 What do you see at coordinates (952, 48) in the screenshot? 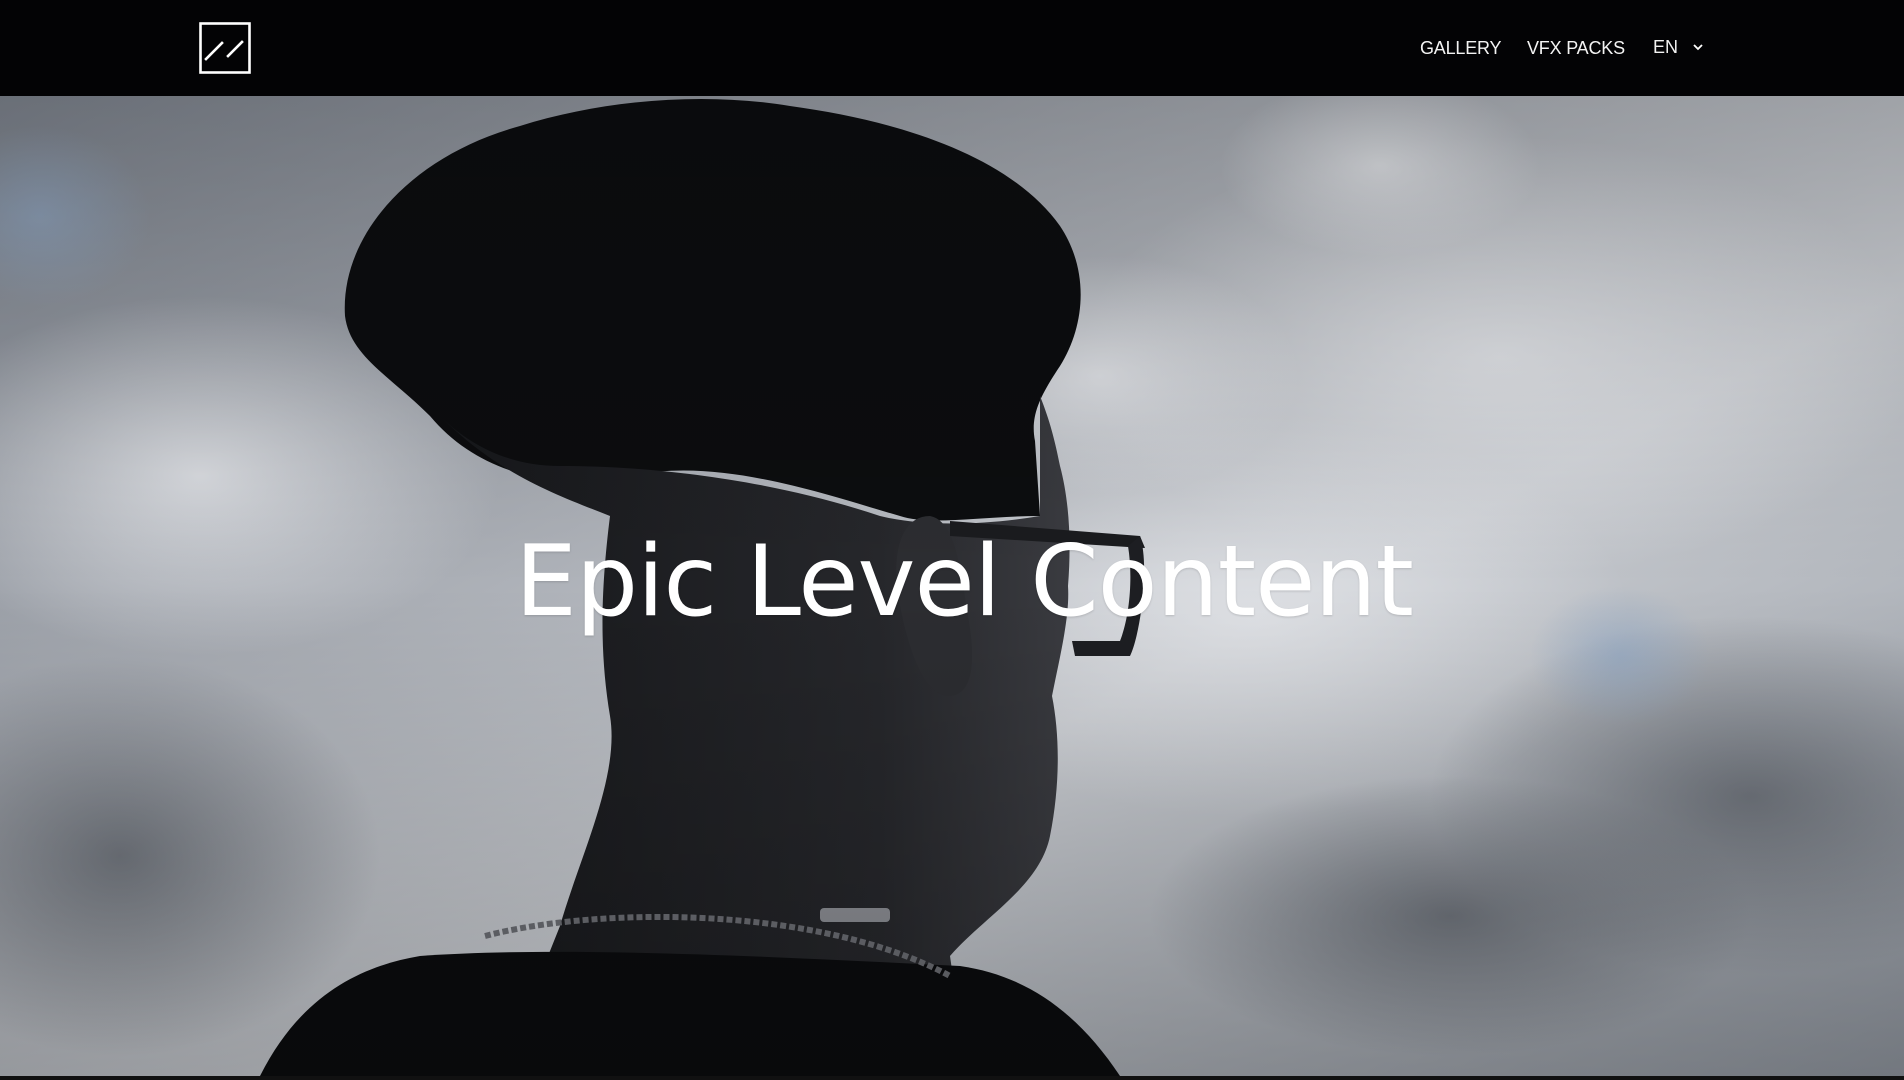
I see `top-navigation-bar: GALLERY VFX PACKS EN` at bounding box center [952, 48].